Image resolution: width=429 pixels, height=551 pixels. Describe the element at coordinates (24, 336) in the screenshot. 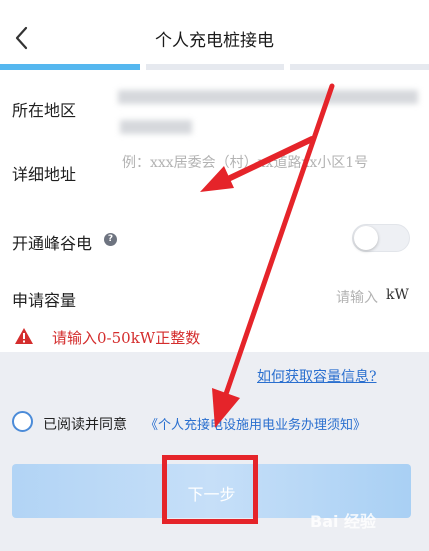

I see `warning-icon` at that location.